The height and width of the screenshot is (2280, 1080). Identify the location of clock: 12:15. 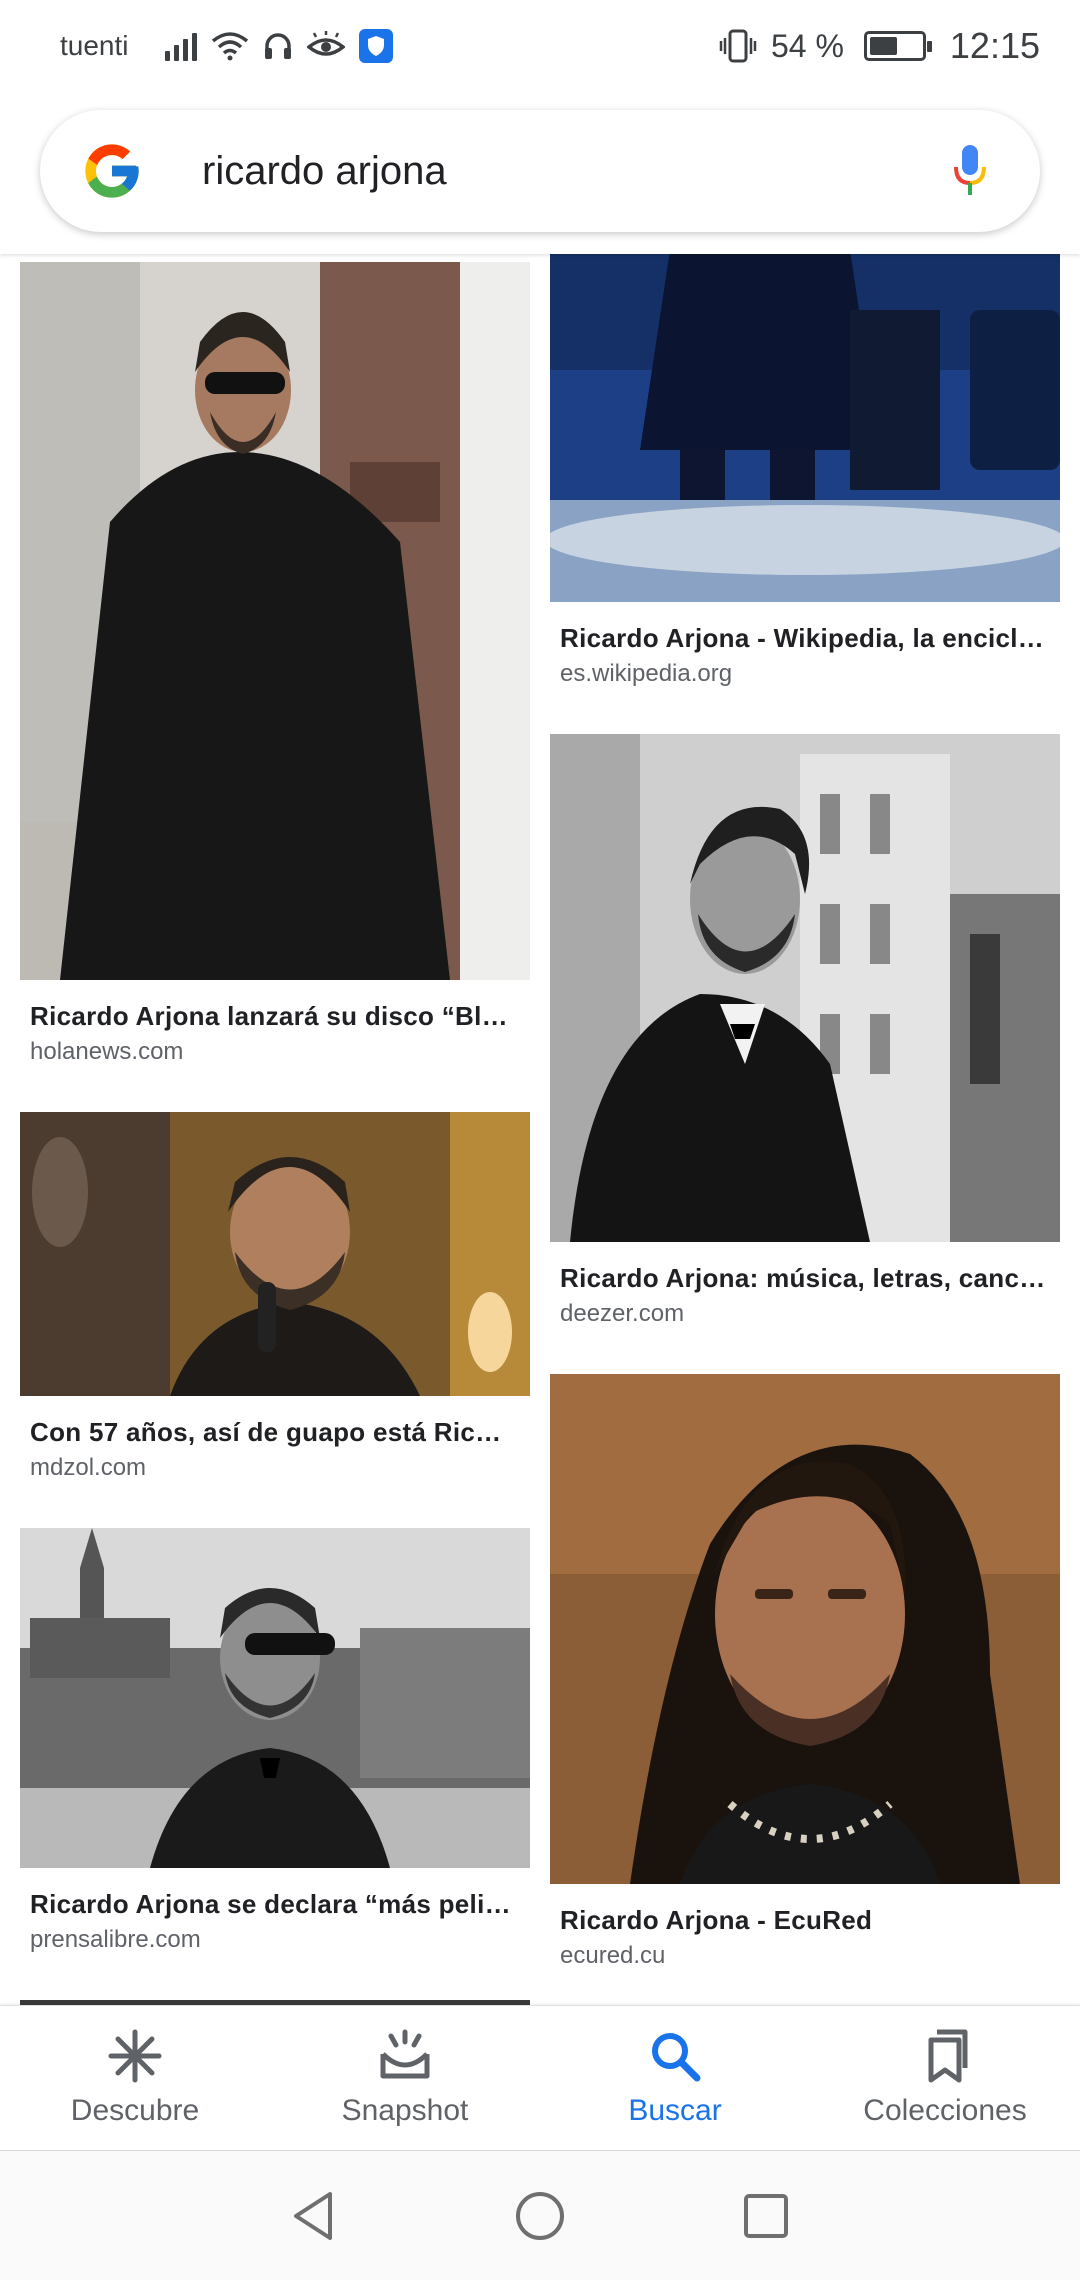
(994, 45).